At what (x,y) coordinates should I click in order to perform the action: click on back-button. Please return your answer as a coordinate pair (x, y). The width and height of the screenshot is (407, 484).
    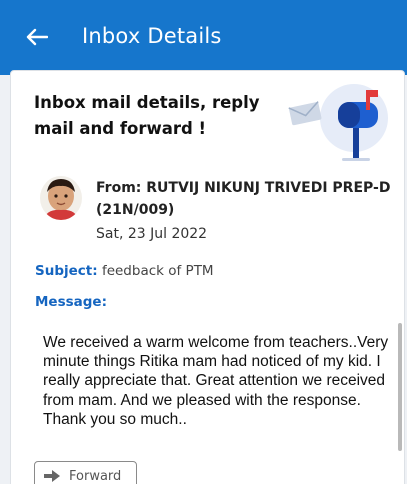
    Looking at the image, I should click on (37, 37).